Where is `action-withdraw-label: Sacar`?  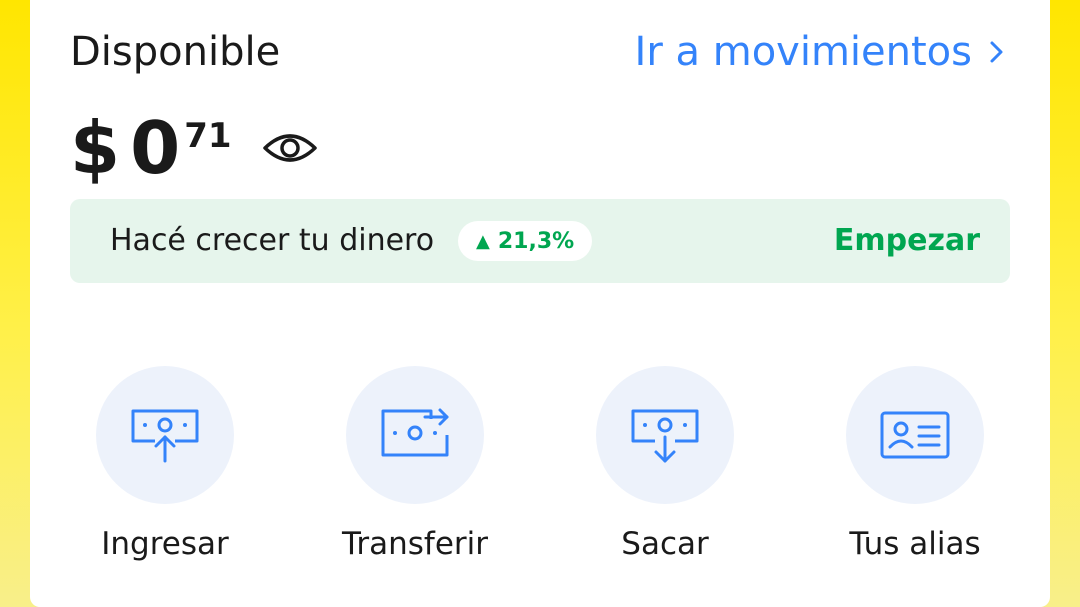
action-withdraw-label: Sacar is located at coordinates (665, 544).